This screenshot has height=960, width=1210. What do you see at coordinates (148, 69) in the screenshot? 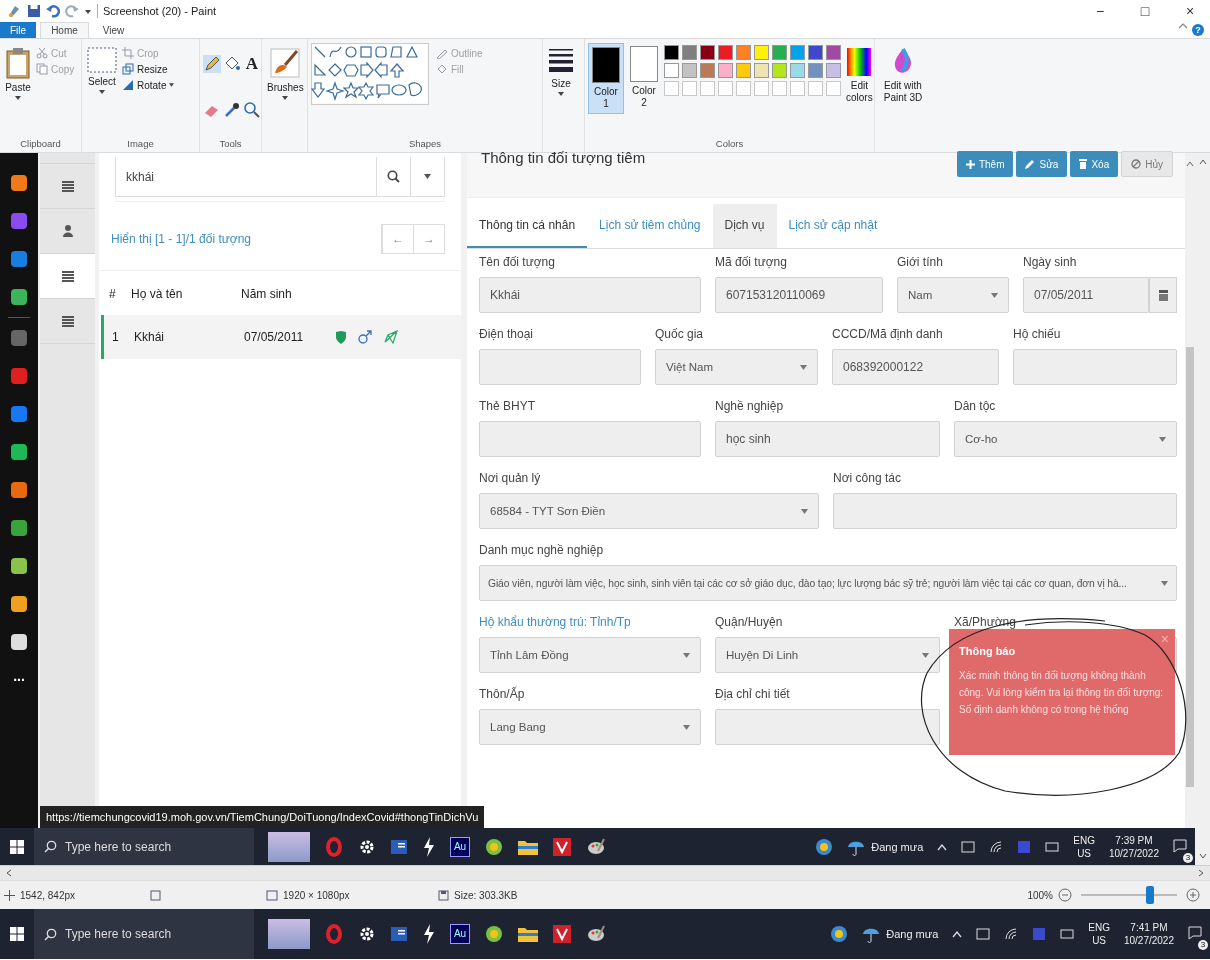
I see `resize-button: Resize` at bounding box center [148, 69].